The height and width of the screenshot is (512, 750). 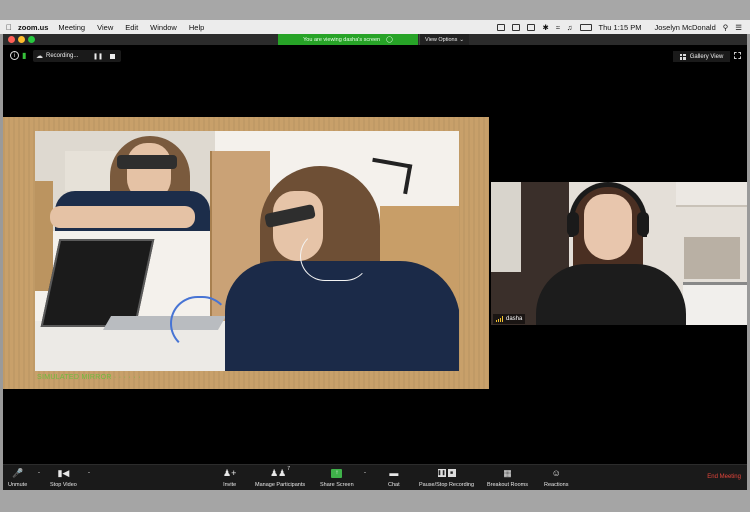 I want to click on invite-button: ♟+ Invite, so click(x=230, y=478).